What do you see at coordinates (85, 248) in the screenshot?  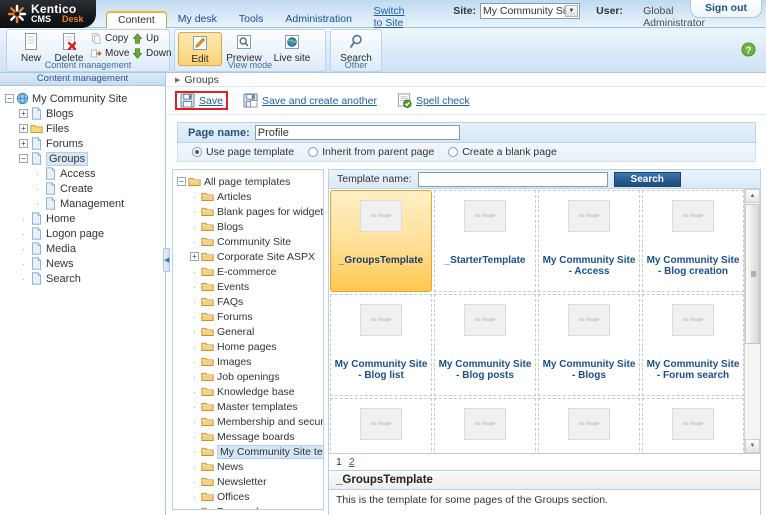 I see `content-tree-node-media: · Media` at bounding box center [85, 248].